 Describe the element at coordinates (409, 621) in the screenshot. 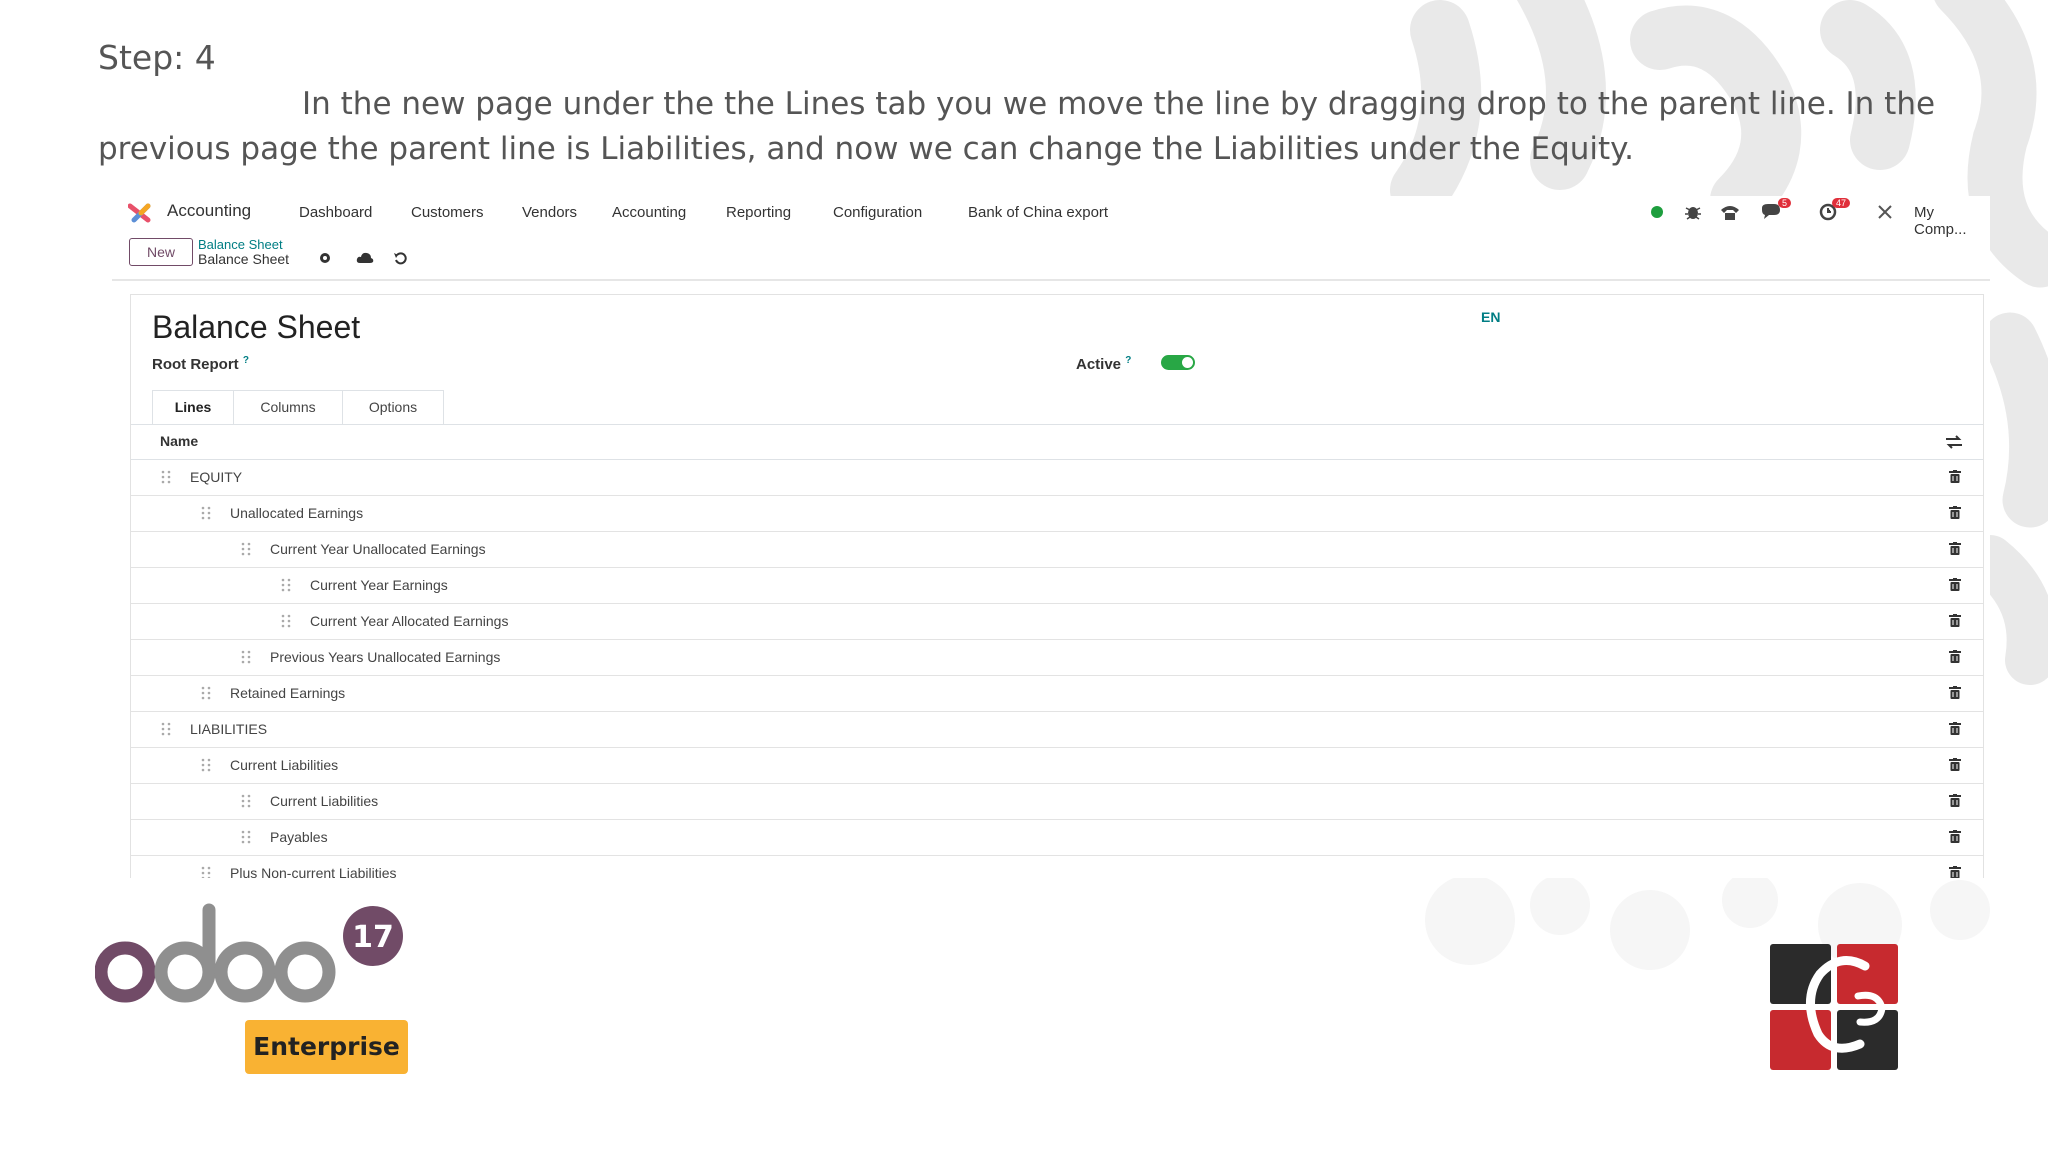

I see `row-name: Current Year Allocated Earnings` at that location.